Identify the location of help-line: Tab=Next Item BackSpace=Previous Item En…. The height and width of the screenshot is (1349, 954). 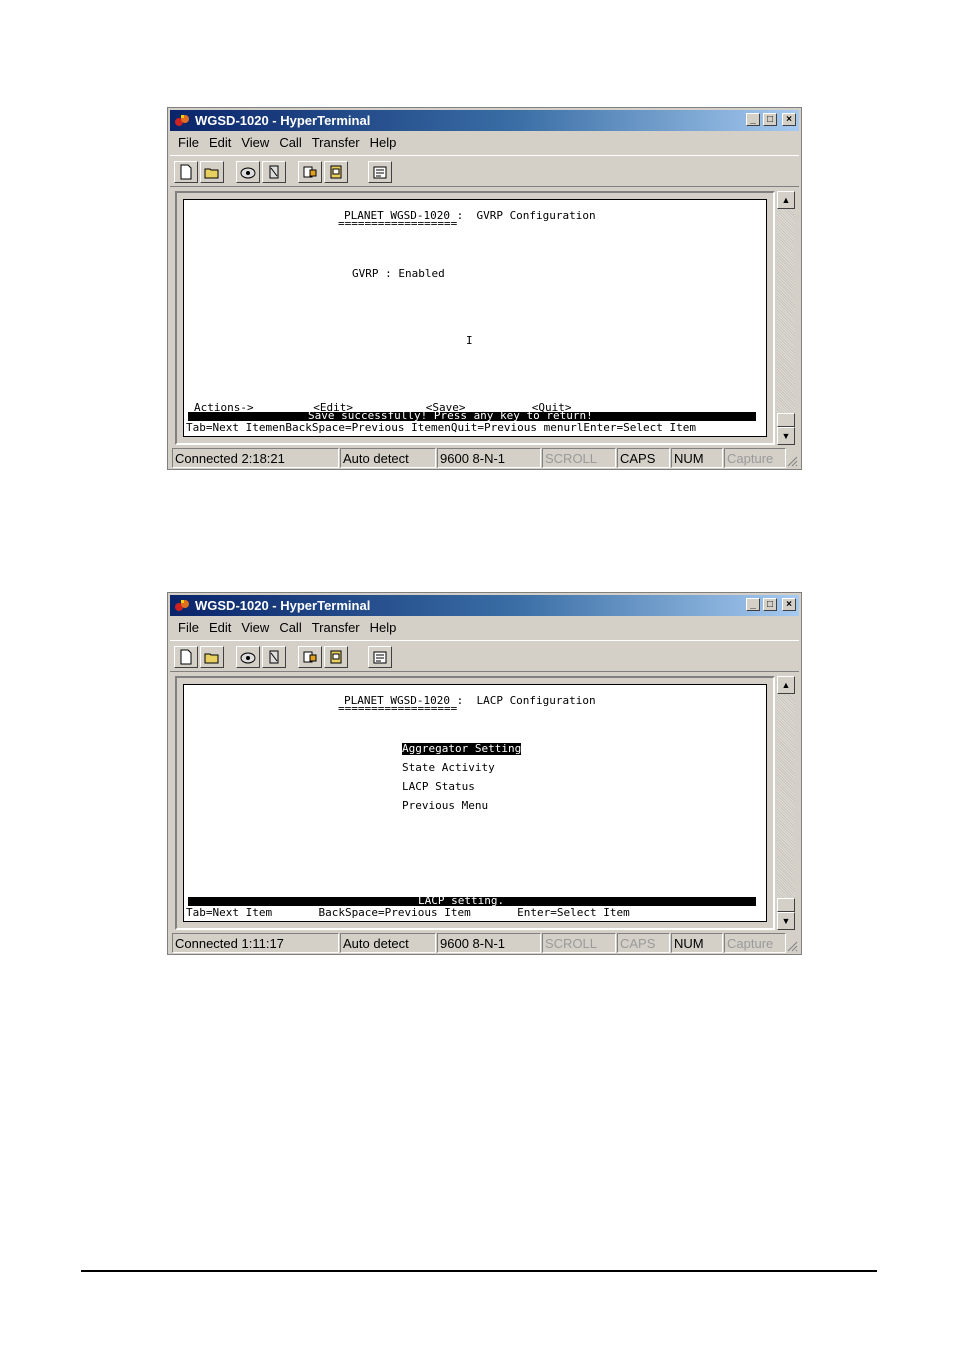
(408, 912).